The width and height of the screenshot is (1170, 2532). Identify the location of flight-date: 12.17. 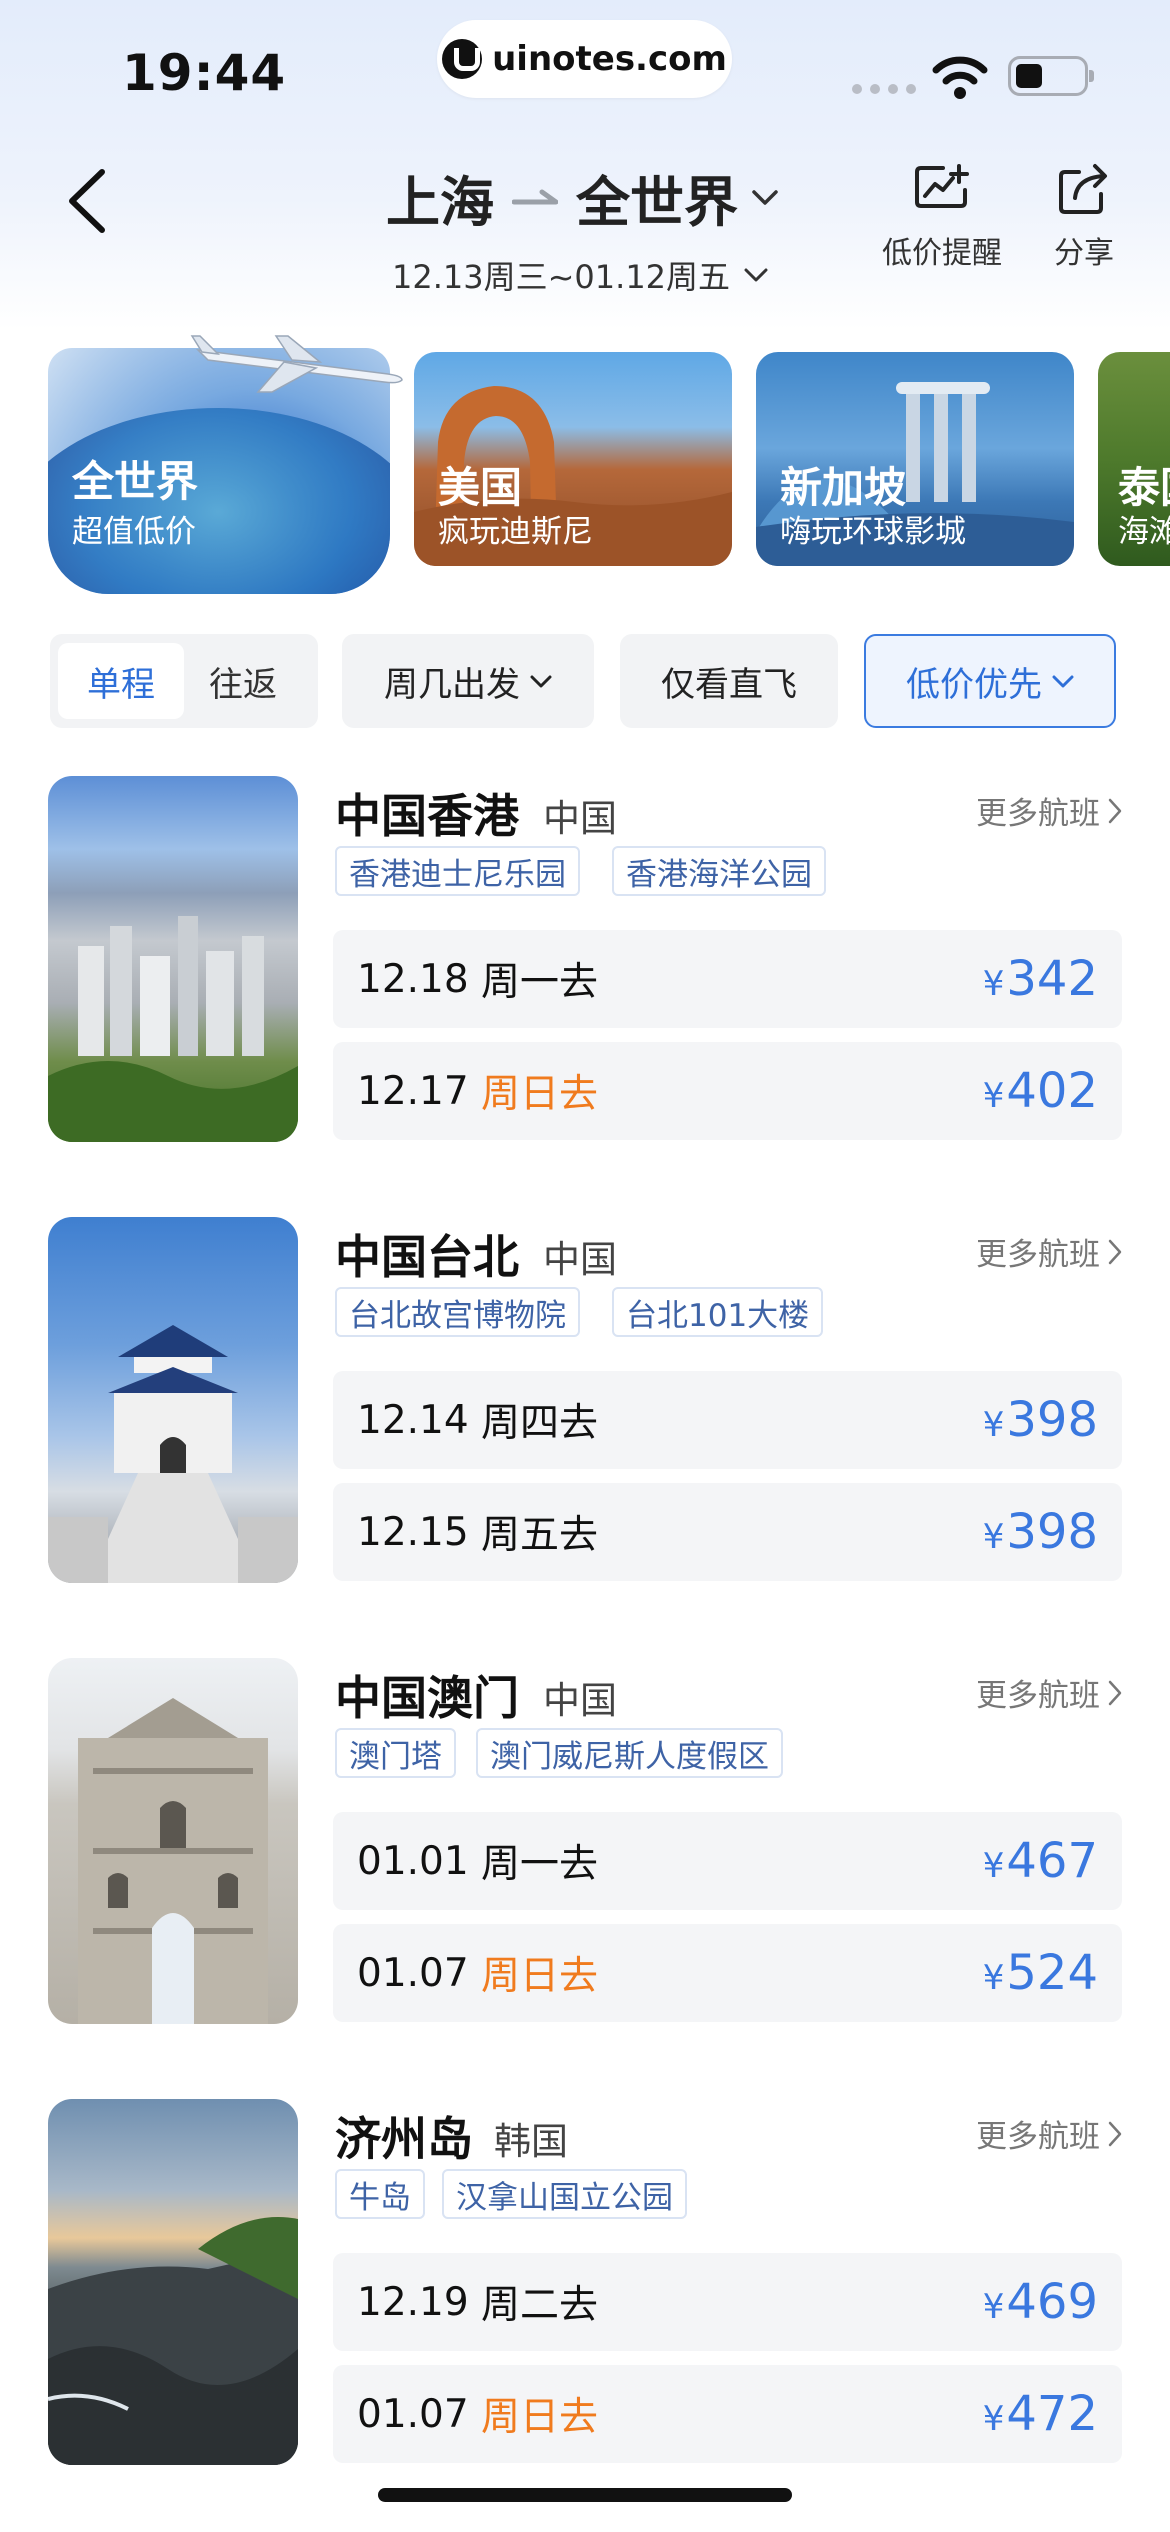
(413, 1091).